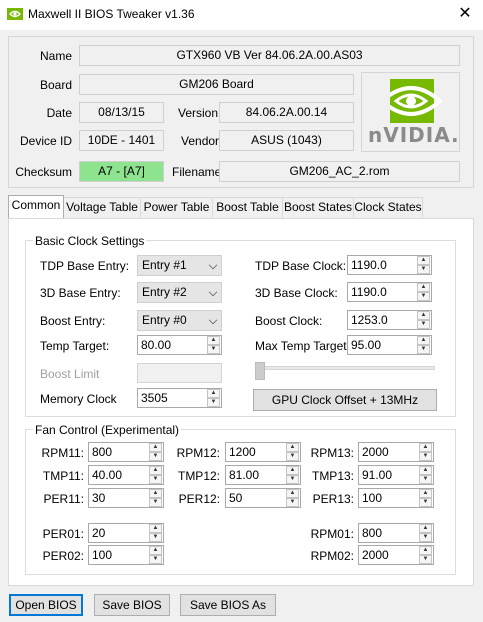 Image resolution: width=483 pixels, height=622 pixels. What do you see at coordinates (377, 475) in the screenshot?
I see `tmp13-value: 91.00` at bounding box center [377, 475].